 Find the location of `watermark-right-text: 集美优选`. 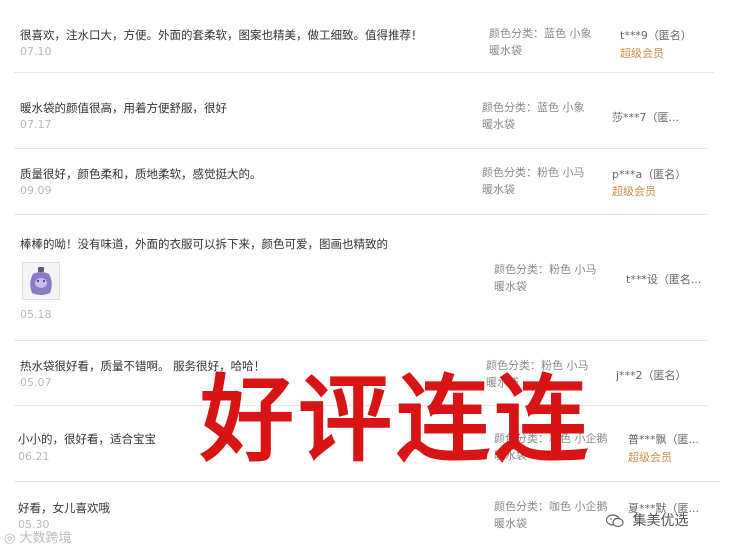

watermark-right-text: 集美优选 is located at coordinates (660, 521).